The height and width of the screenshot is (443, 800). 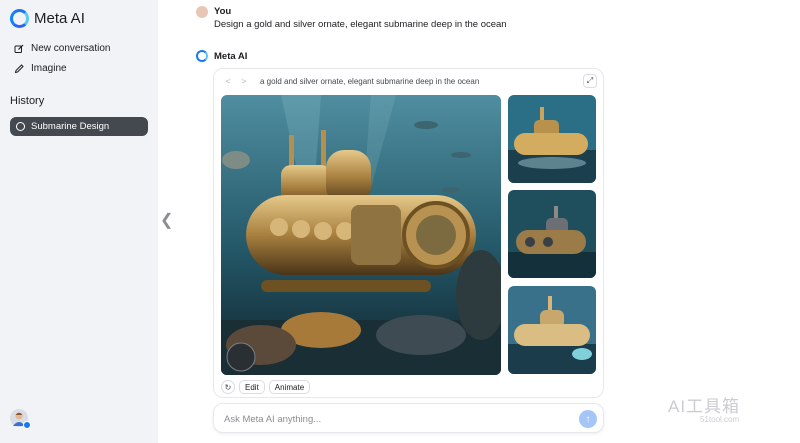 I want to click on user-message-avatar, so click(x=202, y=12).